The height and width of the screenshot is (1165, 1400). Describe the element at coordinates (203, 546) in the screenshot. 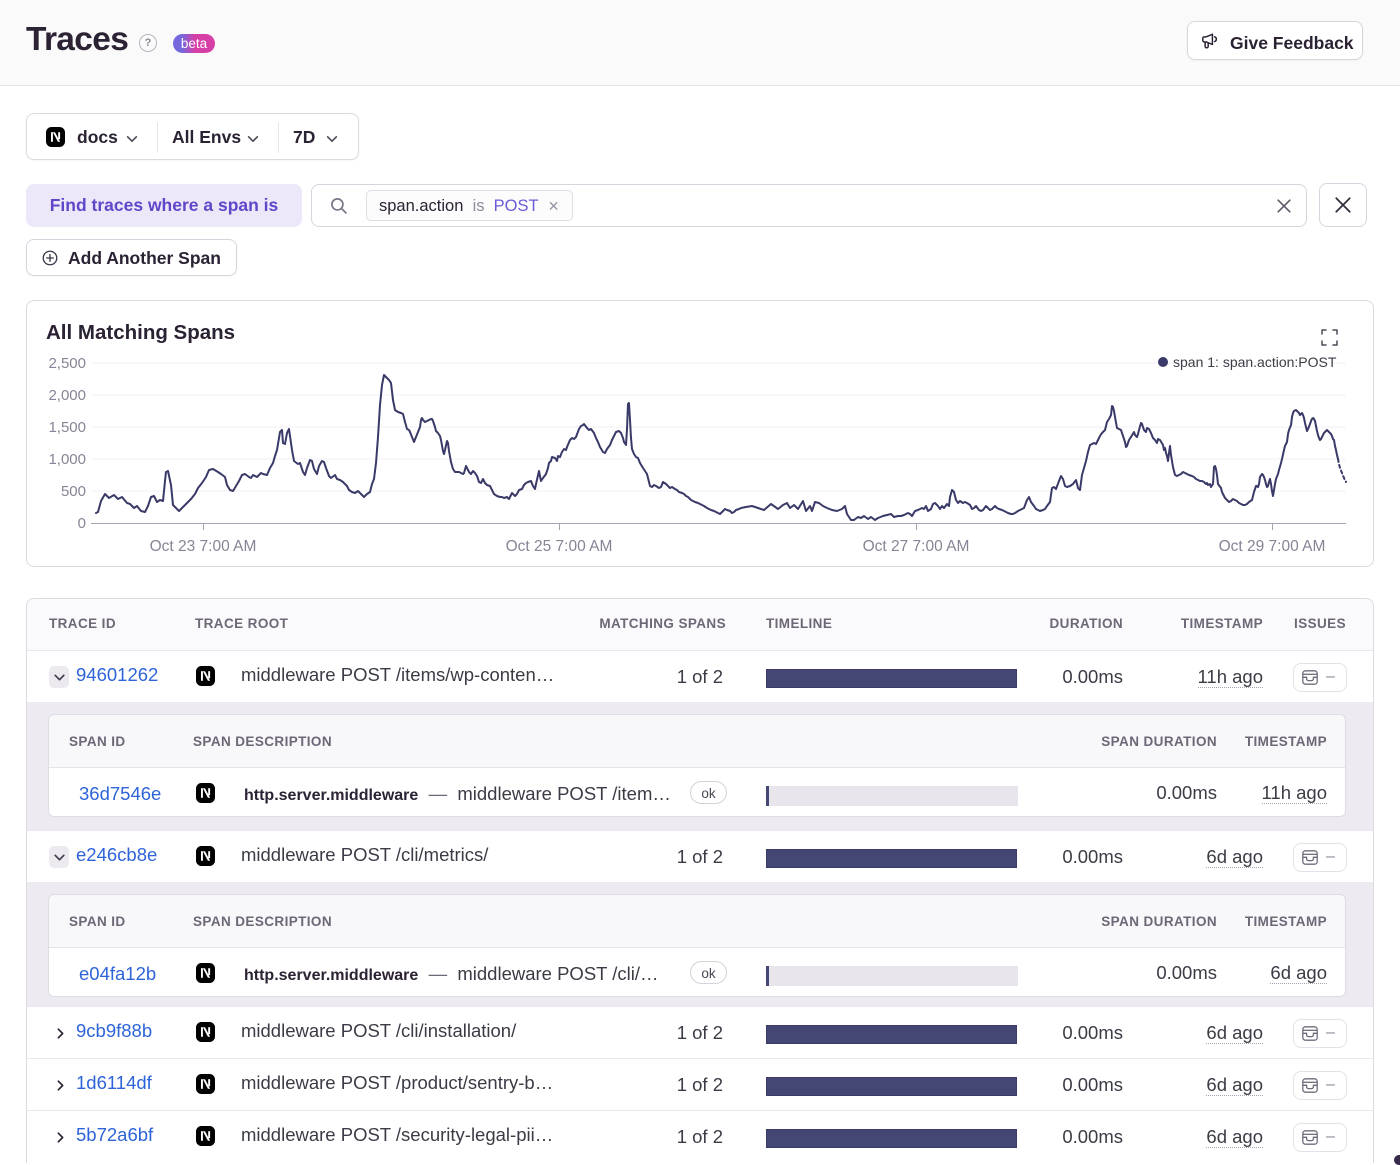

I see `svg-text: Oct 23 7:00 AM` at that location.